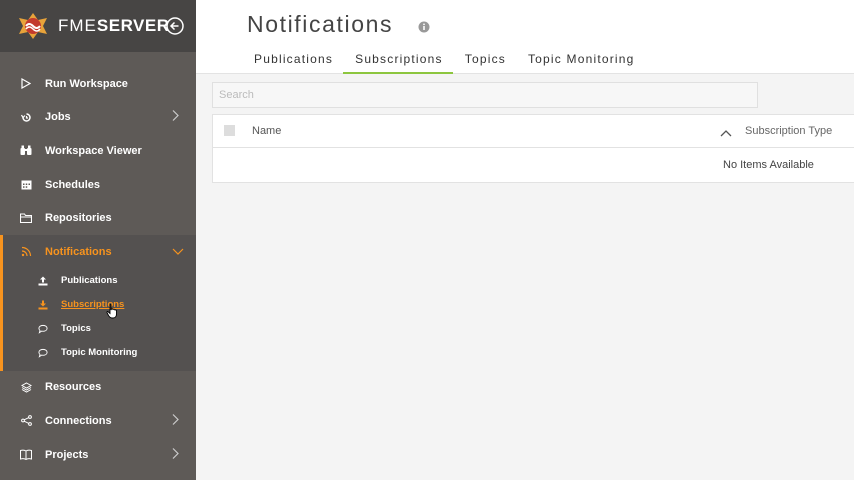 This screenshot has height=480, width=854. Describe the element at coordinates (89, 281) in the screenshot. I see `sidebar-subitem-label: Publications` at that location.